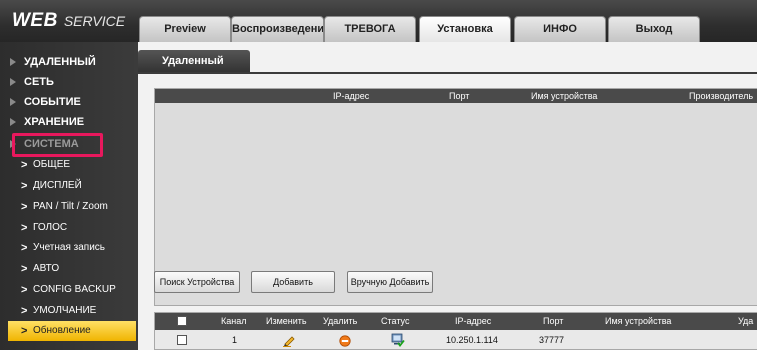 The height and width of the screenshot is (350, 757). I want to click on sidebar-section-label: СЕТЬ, so click(39, 82).